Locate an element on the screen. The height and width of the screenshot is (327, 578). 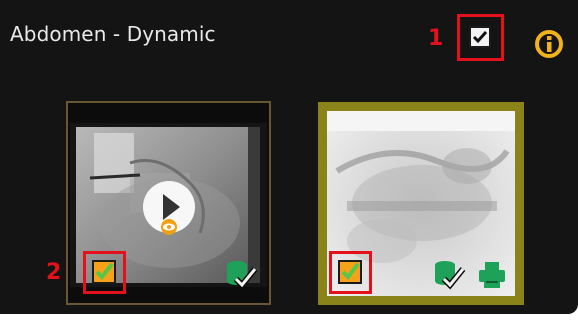
print-icon is located at coordinates (492, 275).